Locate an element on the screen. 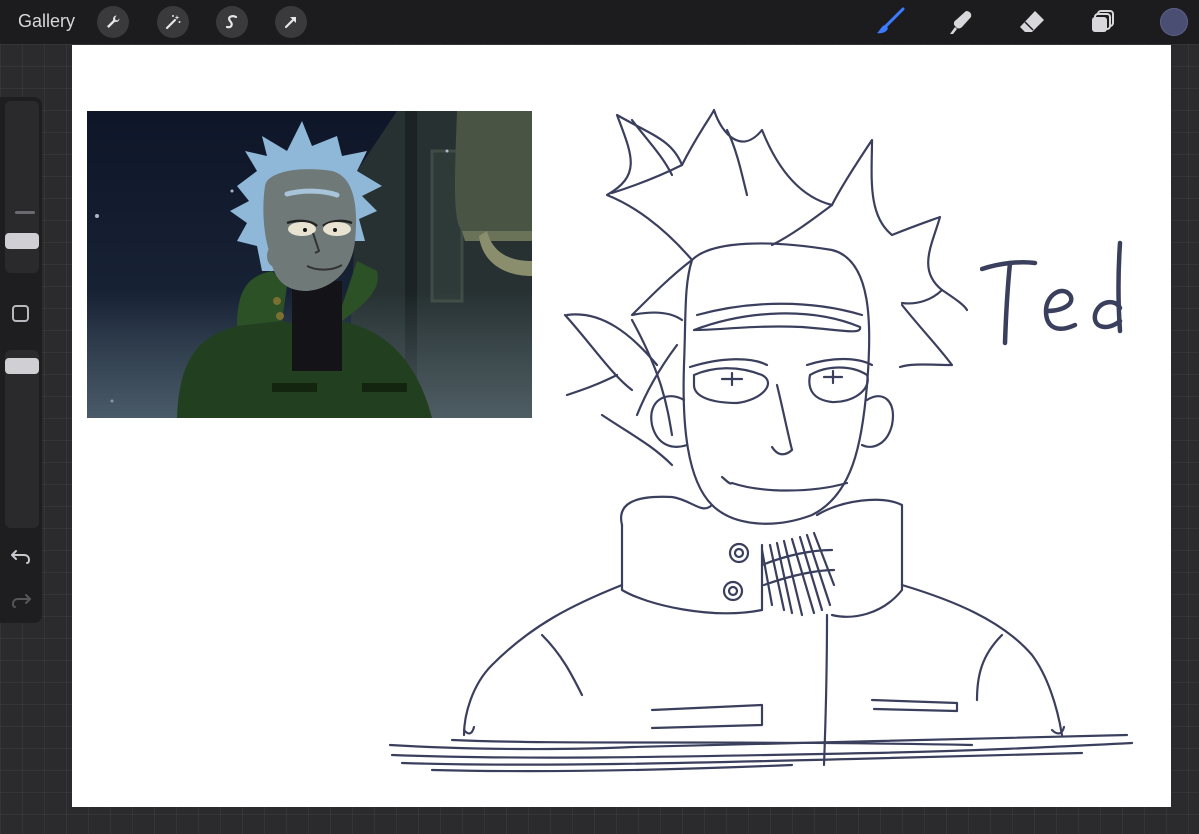 This screenshot has width=1199, height=834. slider-tick is located at coordinates (25, 212).